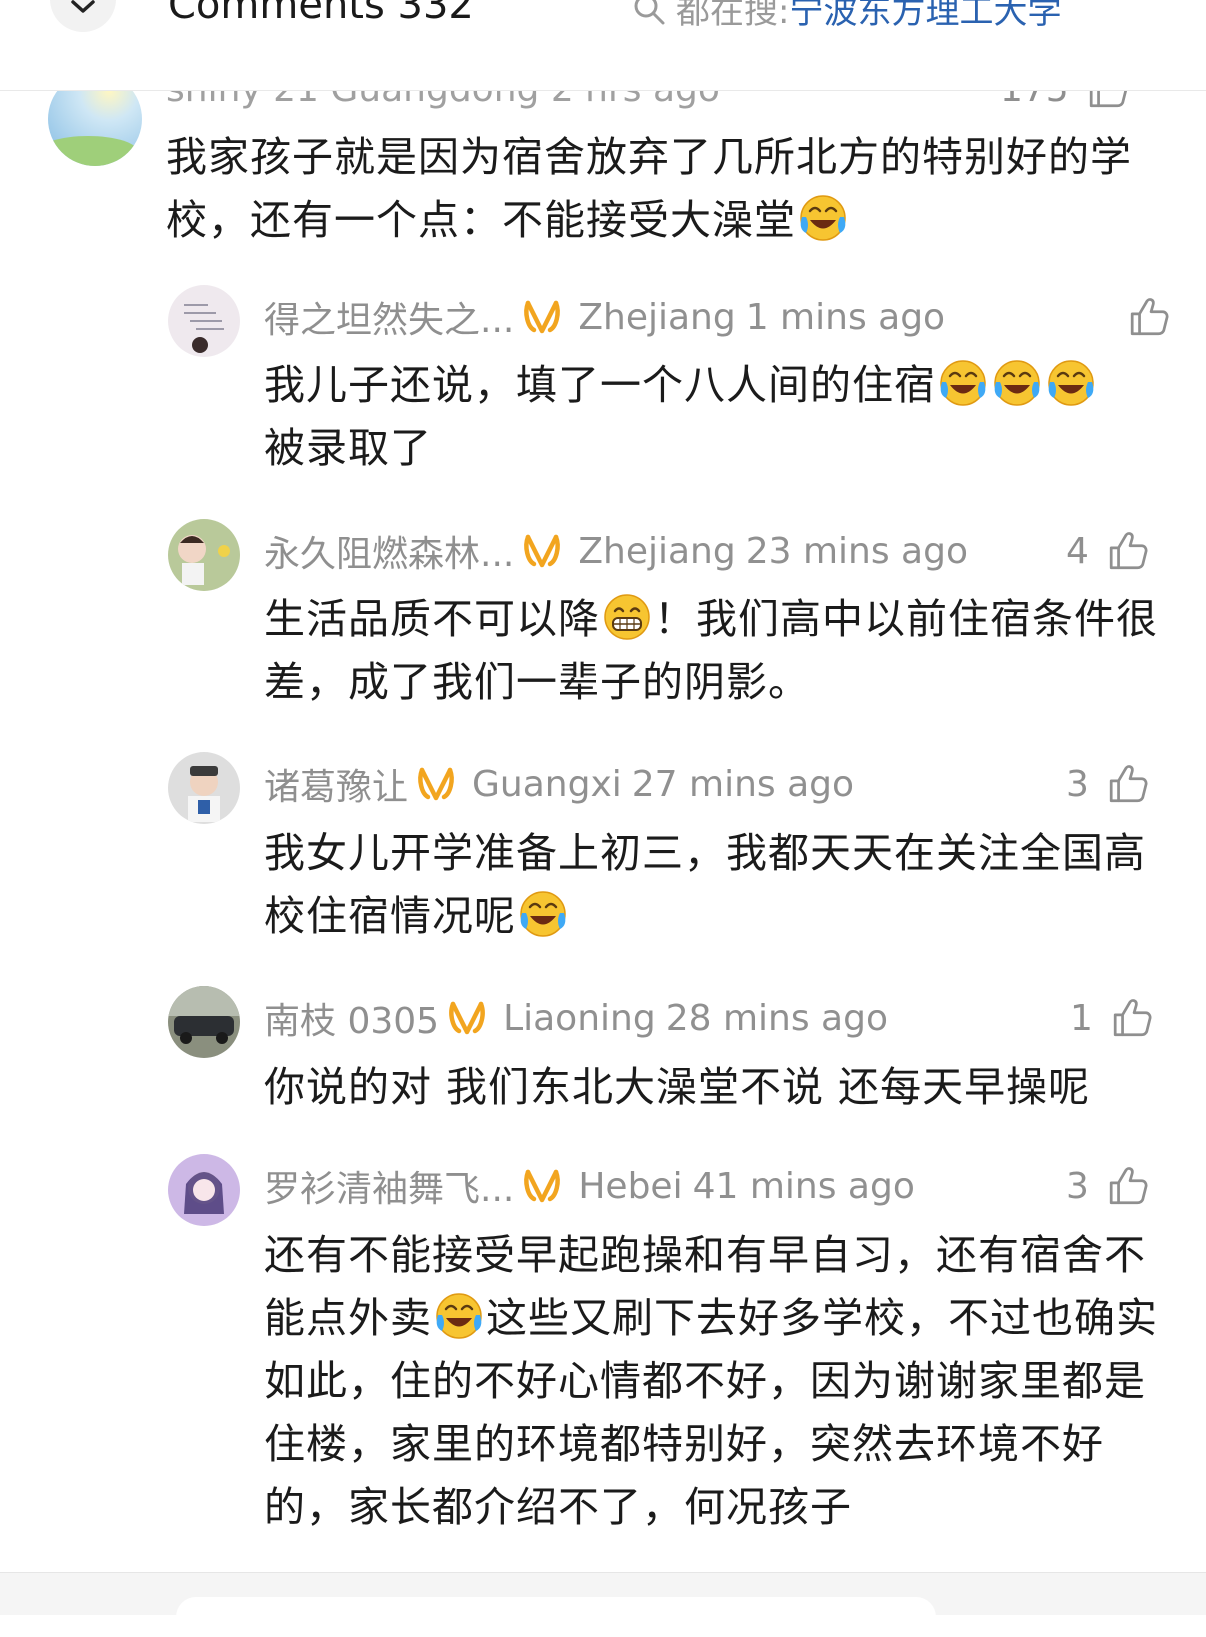  I want to click on region: Hebei, so click(630, 1186).